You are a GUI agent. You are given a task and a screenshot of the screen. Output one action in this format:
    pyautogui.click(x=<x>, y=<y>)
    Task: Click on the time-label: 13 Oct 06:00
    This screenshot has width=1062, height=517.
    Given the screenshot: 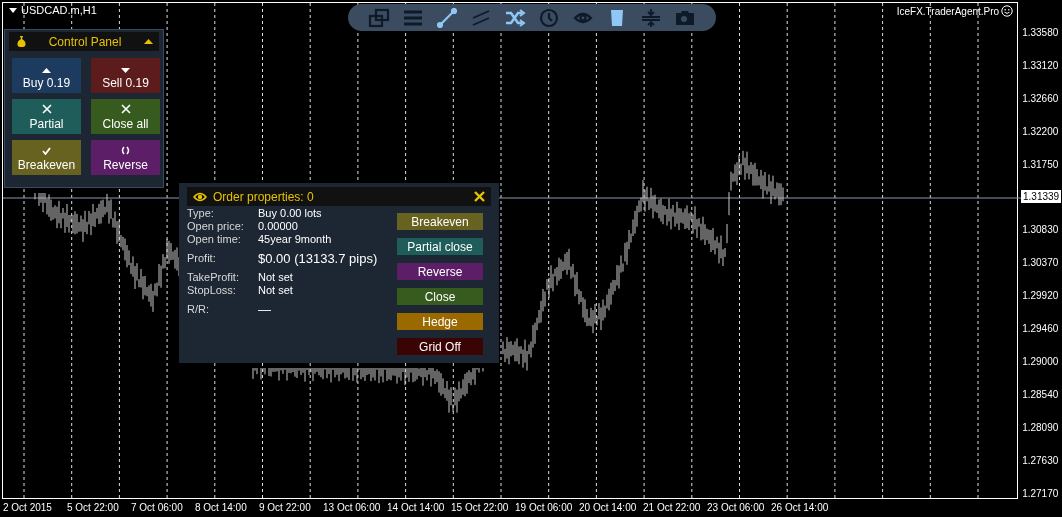 What is the action you would take?
    pyautogui.click(x=352, y=508)
    